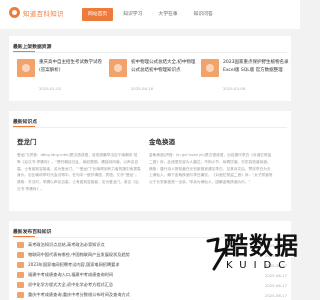 The height and width of the screenshot is (300, 320). I want to click on article-title: 高考政治知识点总结,高考政治必背知识点, so click(66, 245).